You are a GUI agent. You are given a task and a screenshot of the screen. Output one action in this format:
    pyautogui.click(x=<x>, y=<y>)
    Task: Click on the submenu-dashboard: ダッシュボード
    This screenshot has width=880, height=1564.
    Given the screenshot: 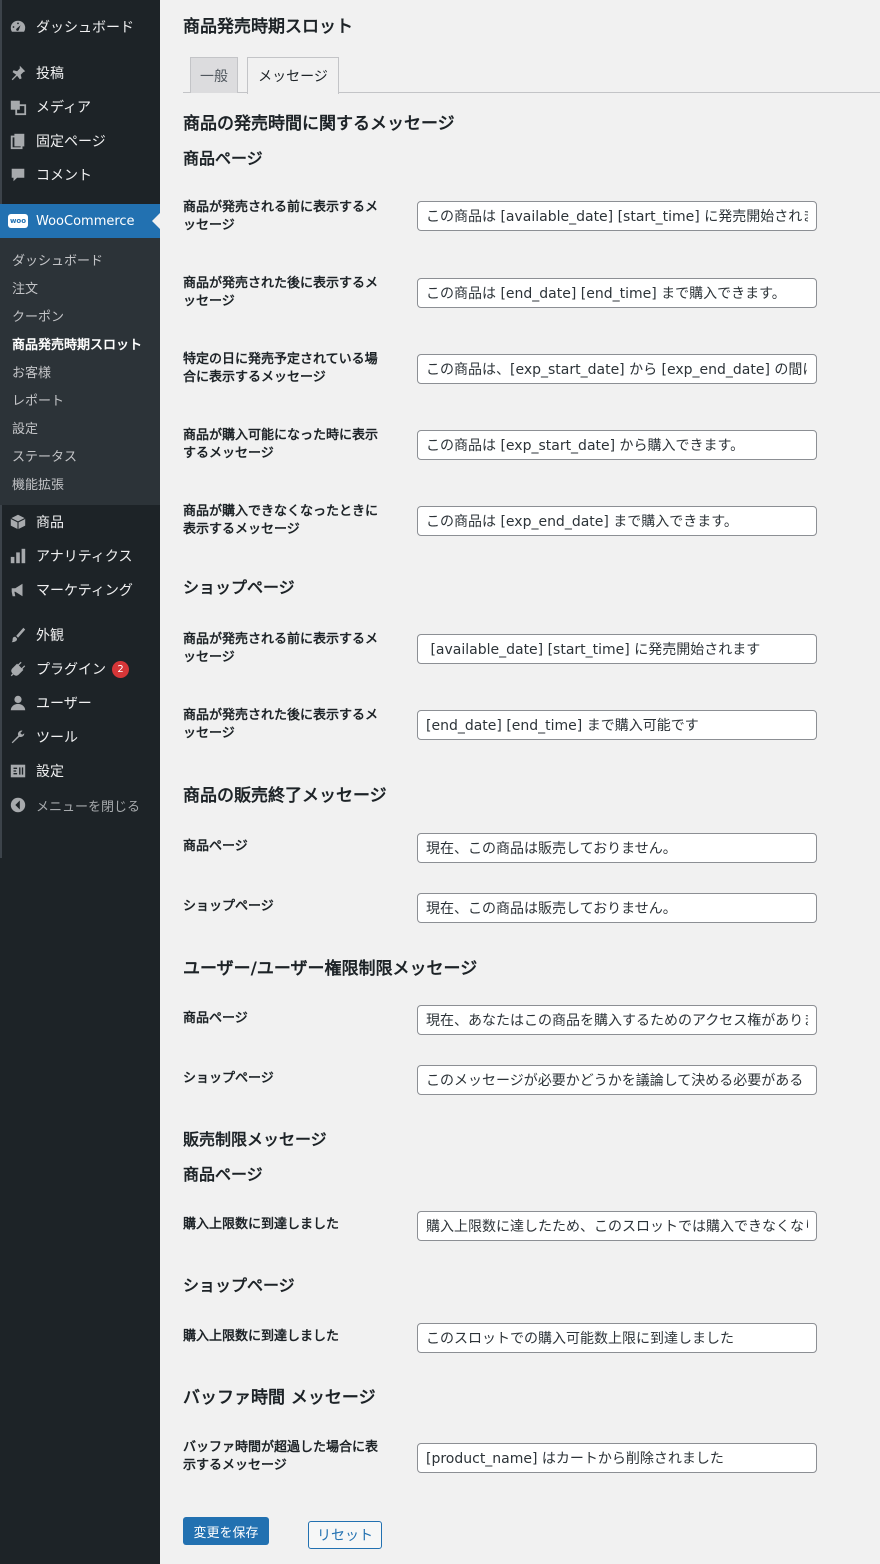 What is the action you would take?
    pyautogui.click(x=57, y=259)
    